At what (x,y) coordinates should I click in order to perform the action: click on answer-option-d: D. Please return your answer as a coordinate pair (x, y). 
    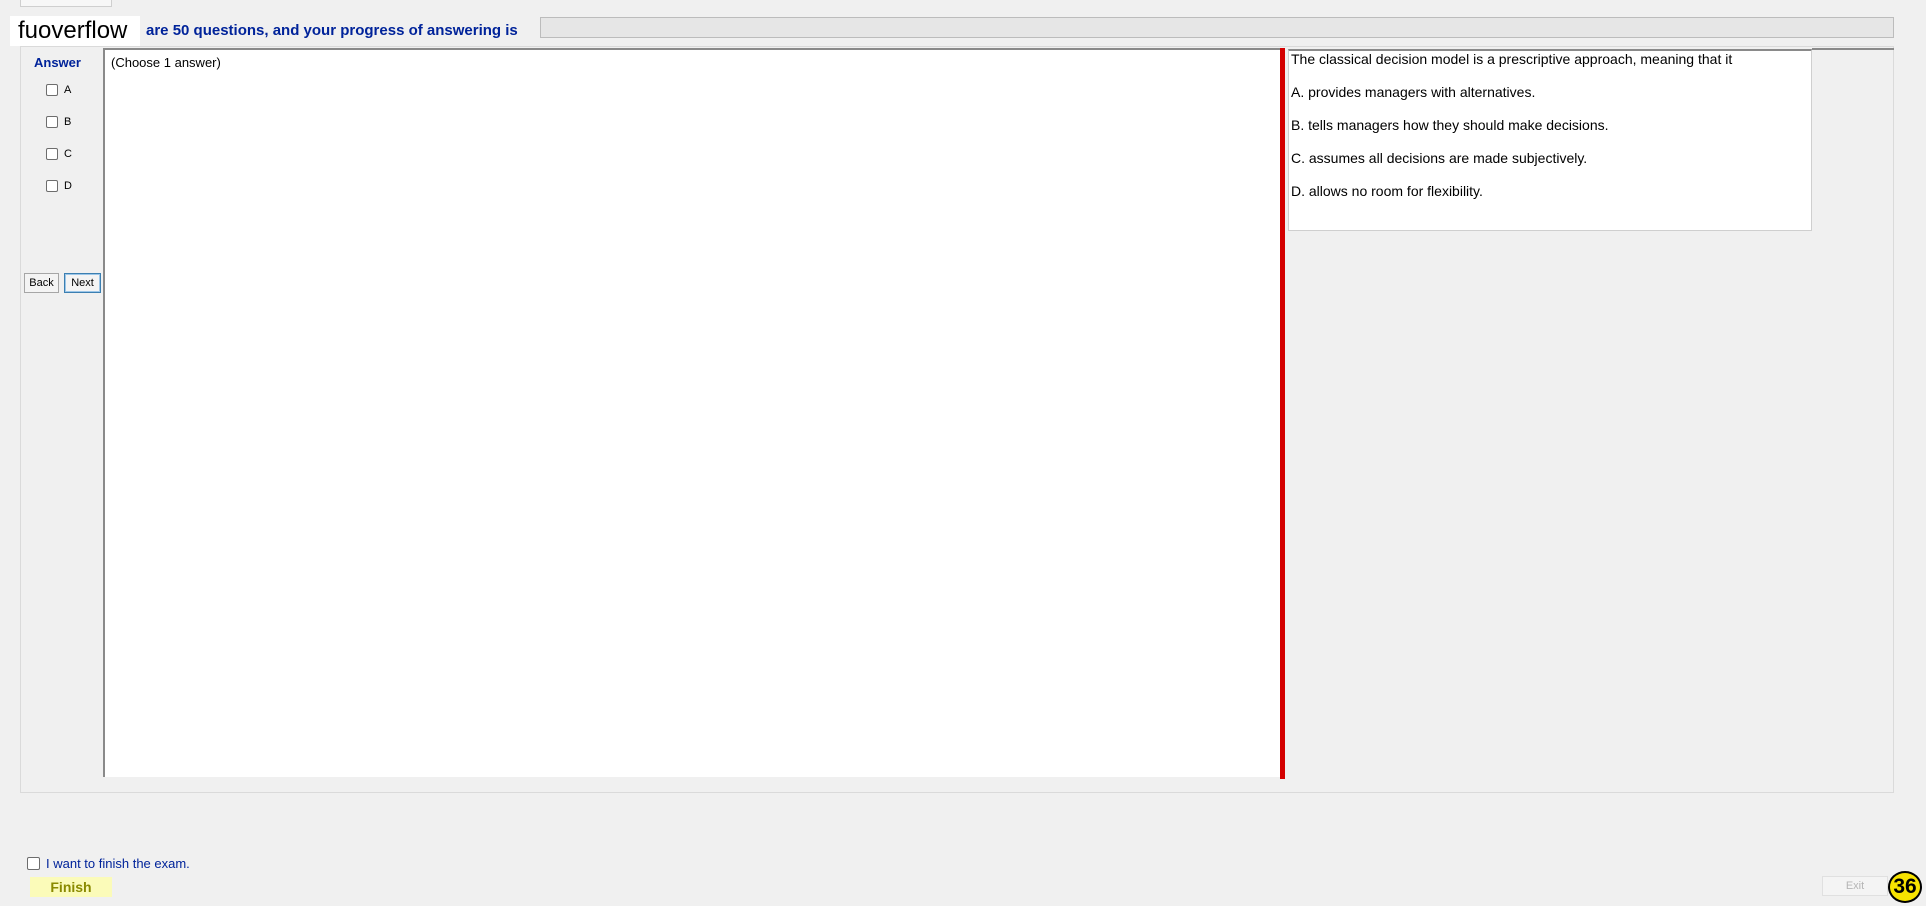
    Looking at the image, I should click on (59, 186).